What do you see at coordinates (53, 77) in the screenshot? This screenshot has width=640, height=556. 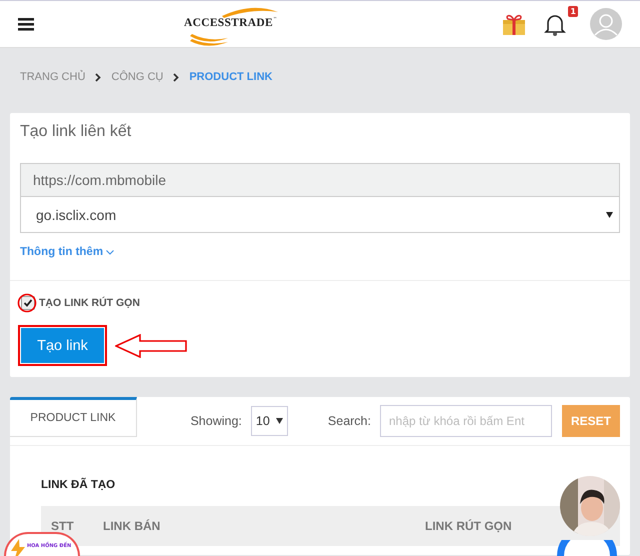 I see `breadcrumb-link: TRANG CHỦ` at bounding box center [53, 77].